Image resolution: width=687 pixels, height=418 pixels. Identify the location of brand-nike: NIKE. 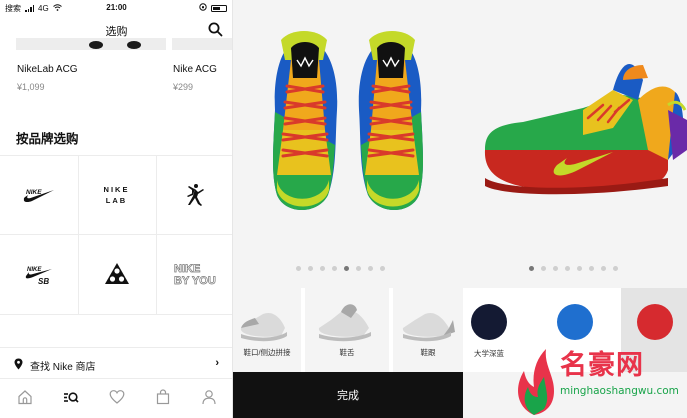
(38, 195).